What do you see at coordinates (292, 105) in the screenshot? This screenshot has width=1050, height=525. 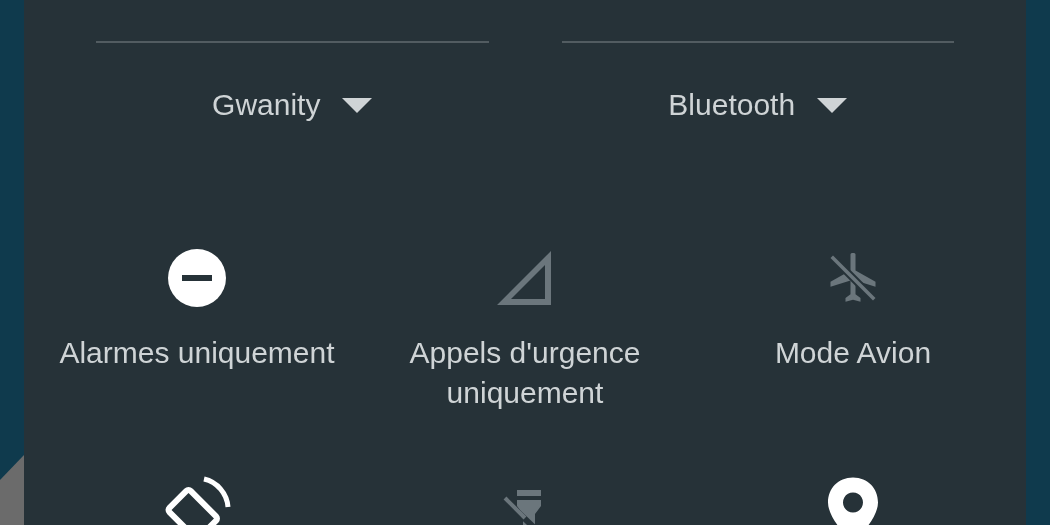 I see `dropdown-button: Gwanity` at bounding box center [292, 105].